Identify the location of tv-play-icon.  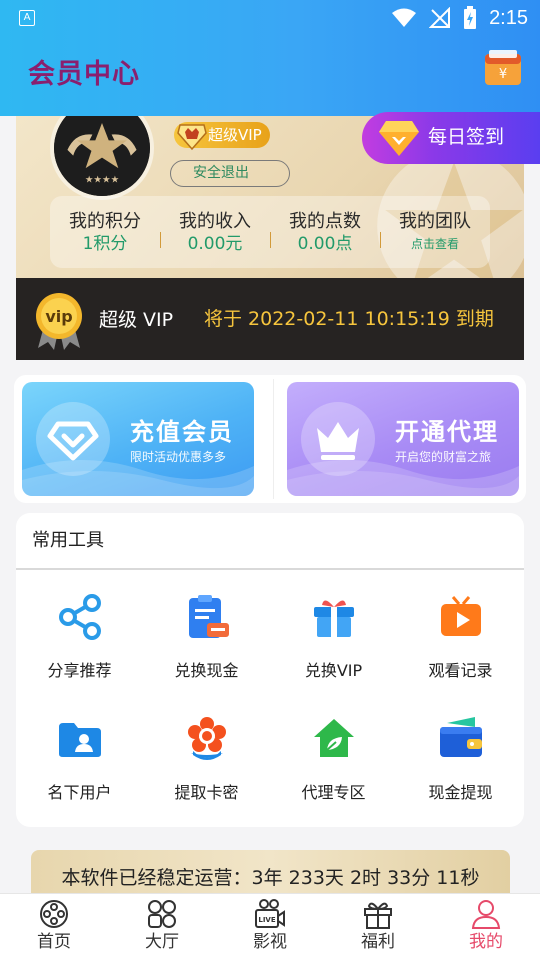
(460, 616).